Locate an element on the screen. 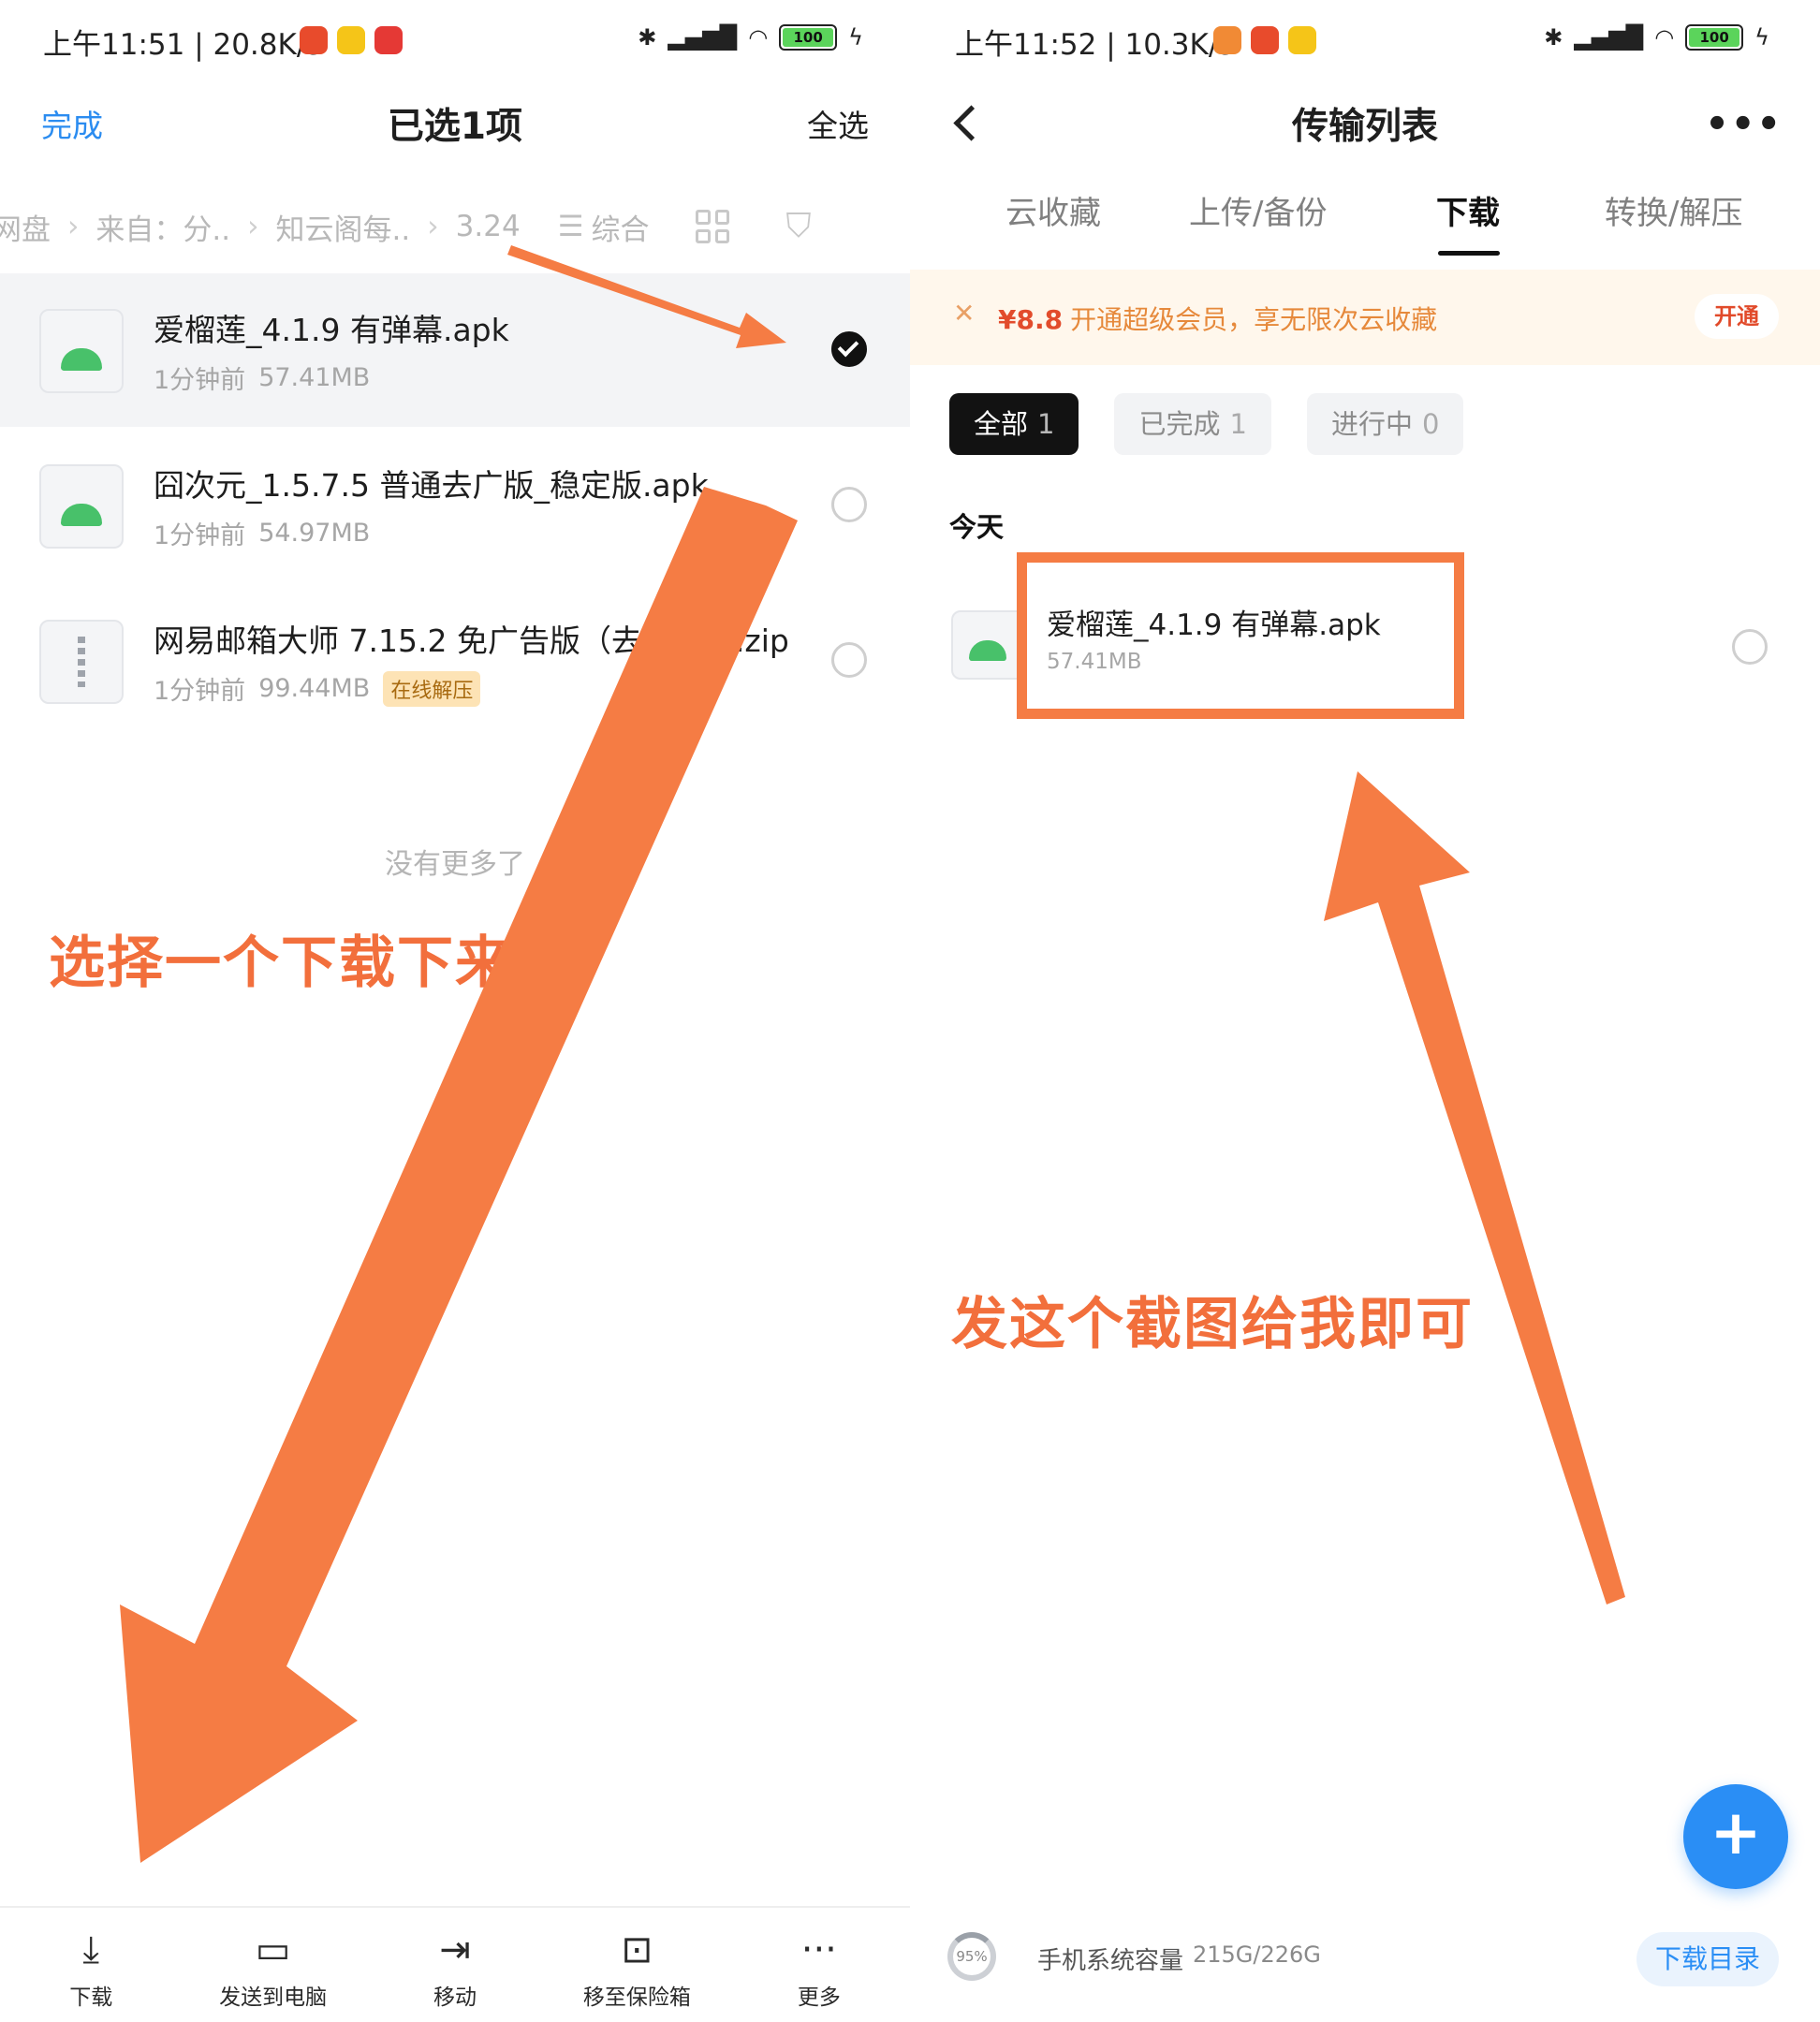  list-end-text: 没有更多了 is located at coordinates (455, 864).